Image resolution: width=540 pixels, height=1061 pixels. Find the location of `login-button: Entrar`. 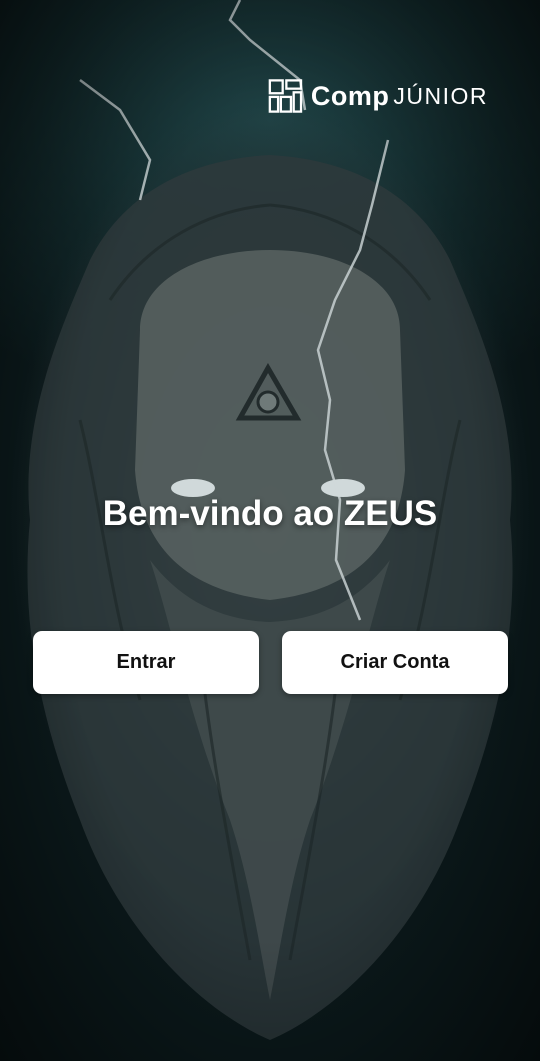

login-button: Entrar is located at coordinates (146, 662).